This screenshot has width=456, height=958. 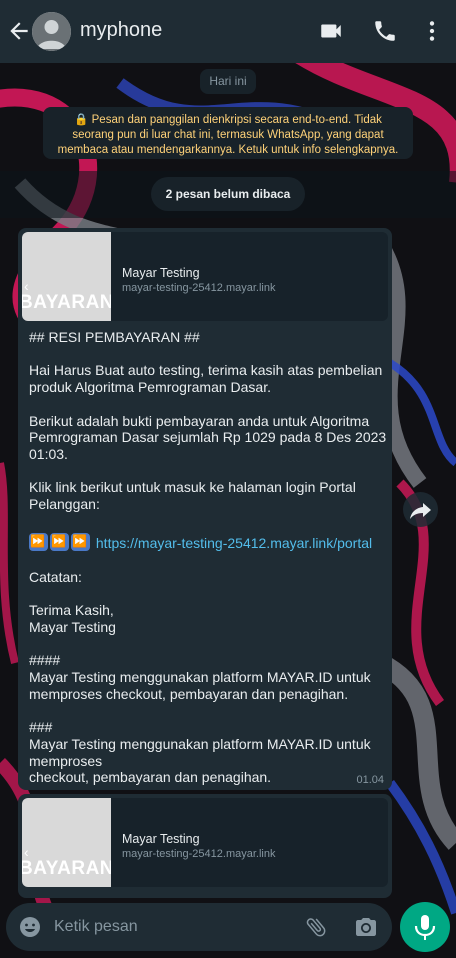 What do you see at coordinates (366, 927) in the screenshot?
I see `camera-icon` at bounding box center [366, 927].